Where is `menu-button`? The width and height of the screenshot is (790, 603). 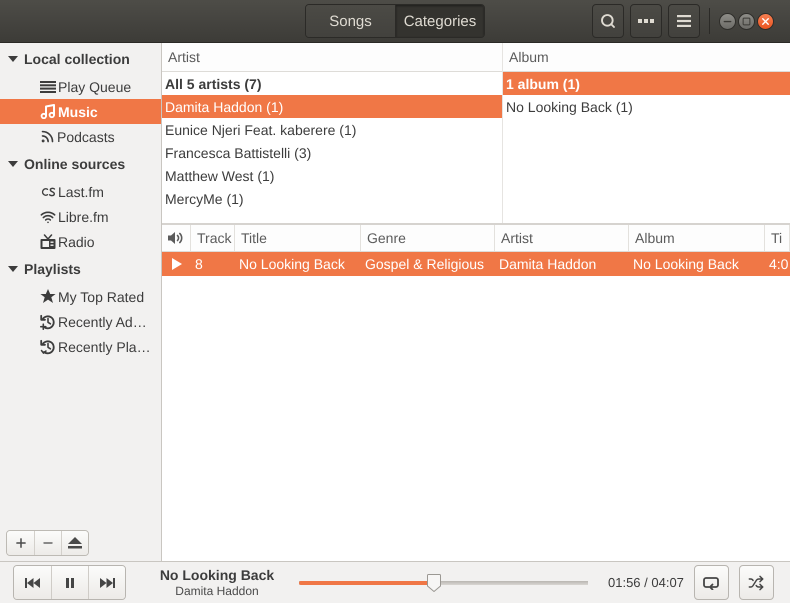 menu-button is located at coordinates (684, 21).